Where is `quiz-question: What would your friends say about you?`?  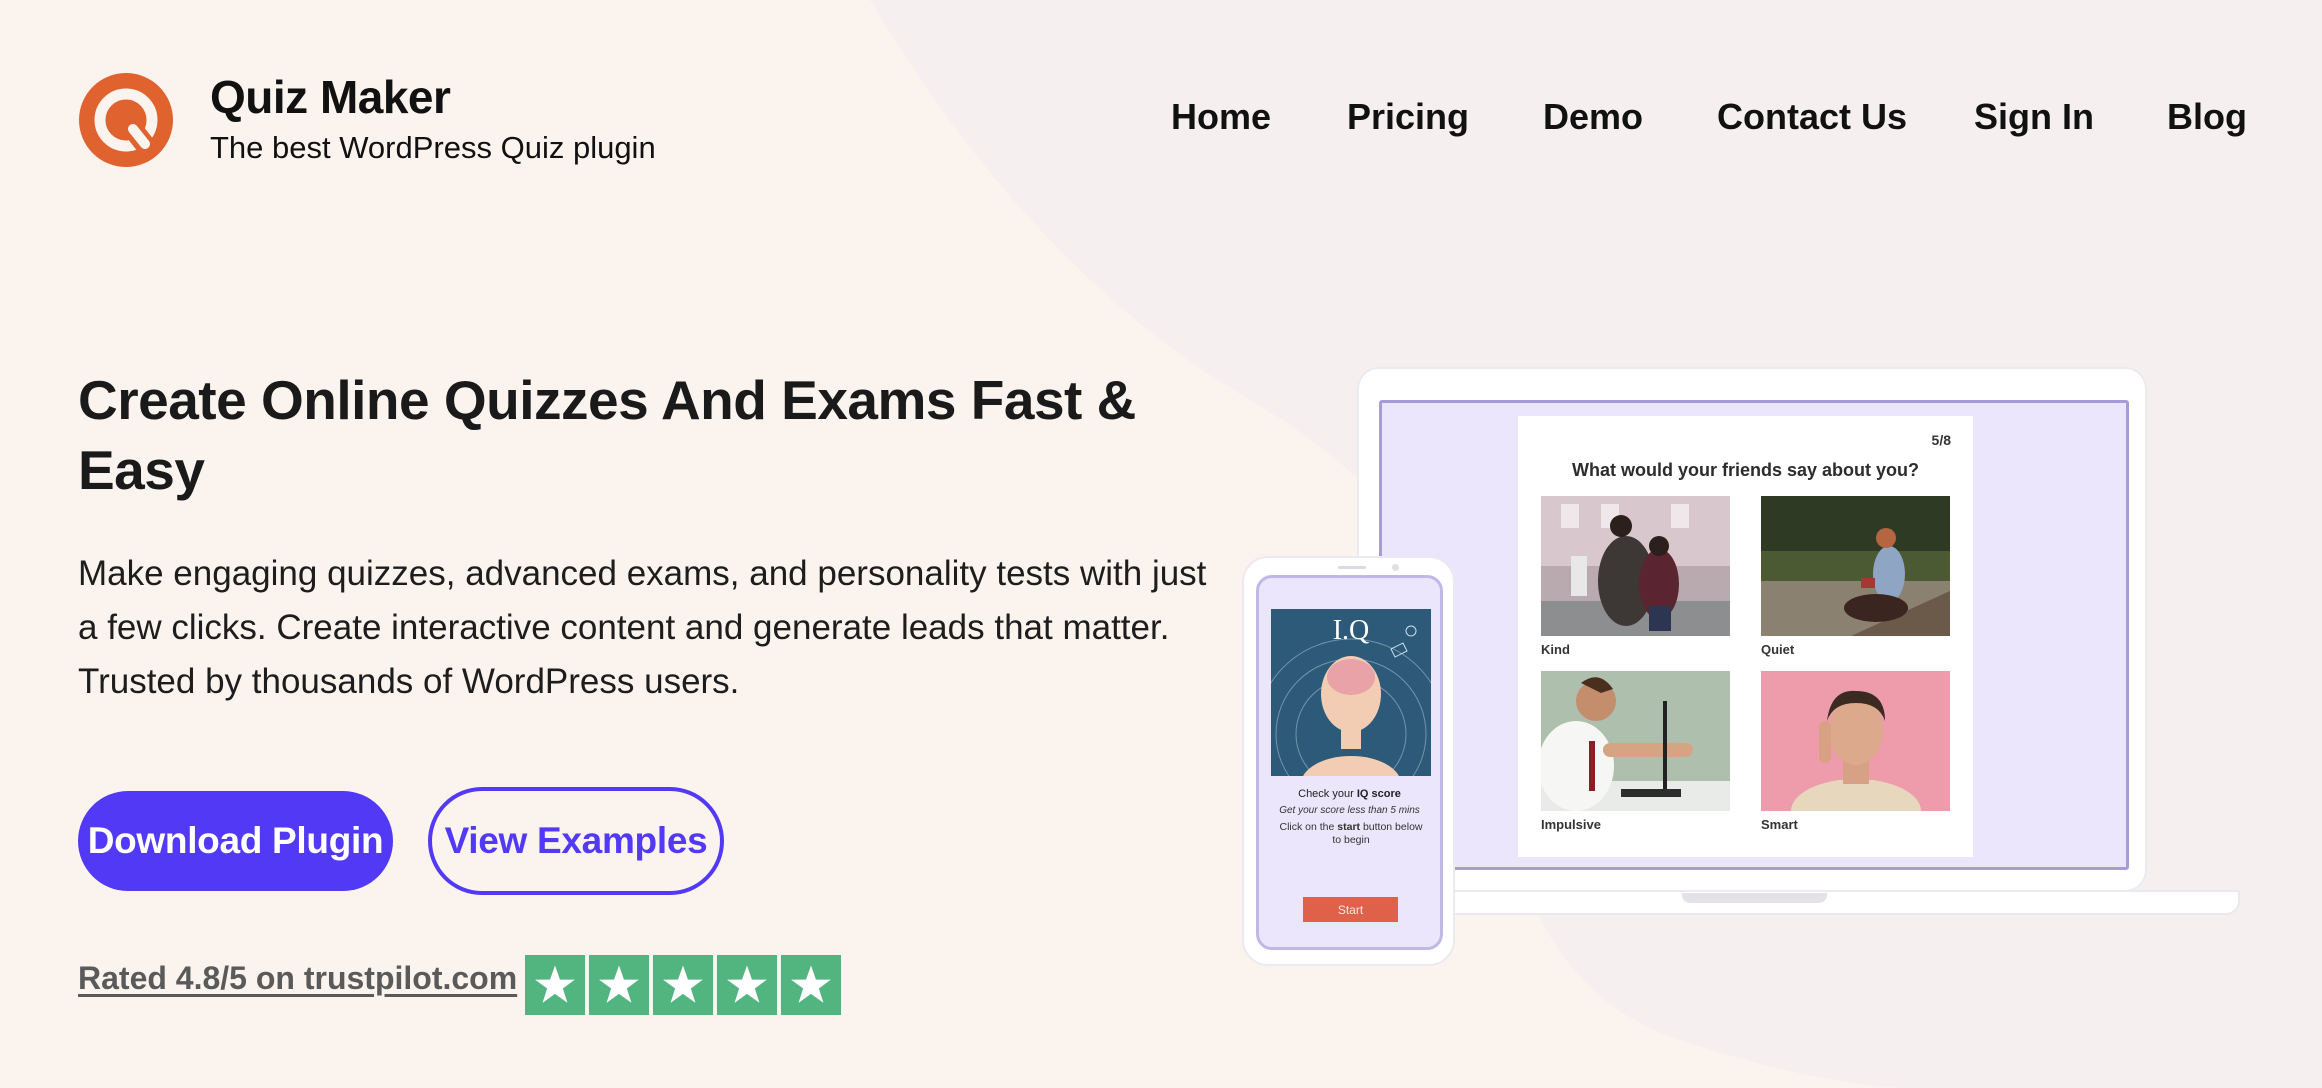
quiz-question: What would your friends say about you? is located at coordinates (1745, 470).